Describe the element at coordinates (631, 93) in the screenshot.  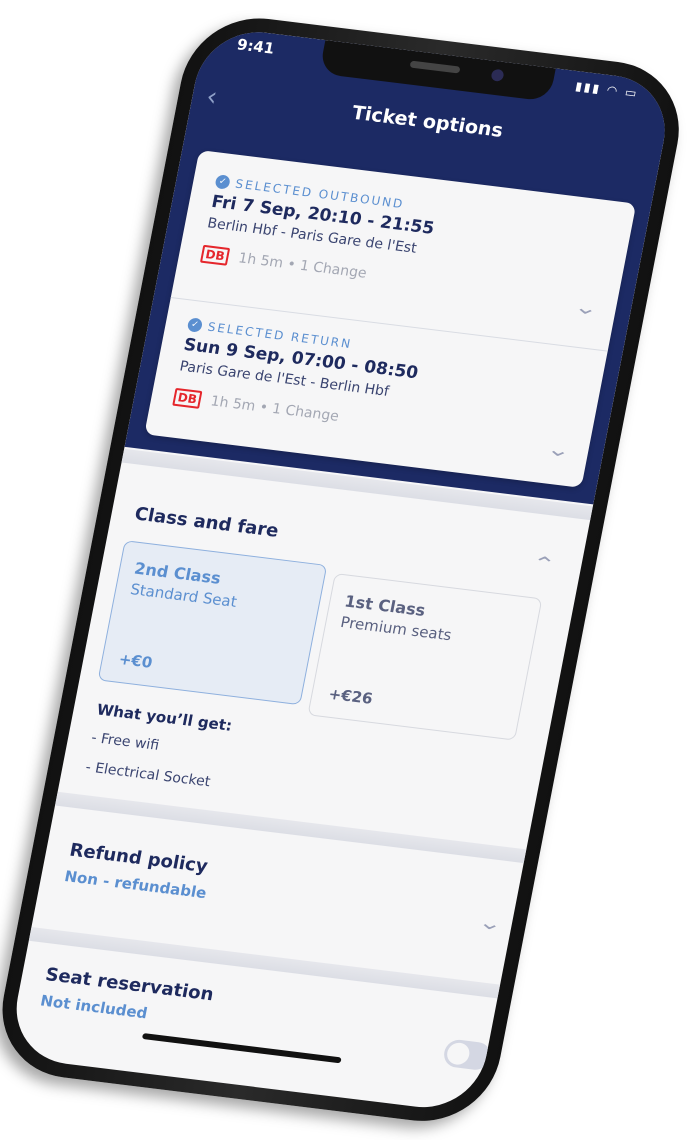
I see `battery-icon: ▭` at that location.